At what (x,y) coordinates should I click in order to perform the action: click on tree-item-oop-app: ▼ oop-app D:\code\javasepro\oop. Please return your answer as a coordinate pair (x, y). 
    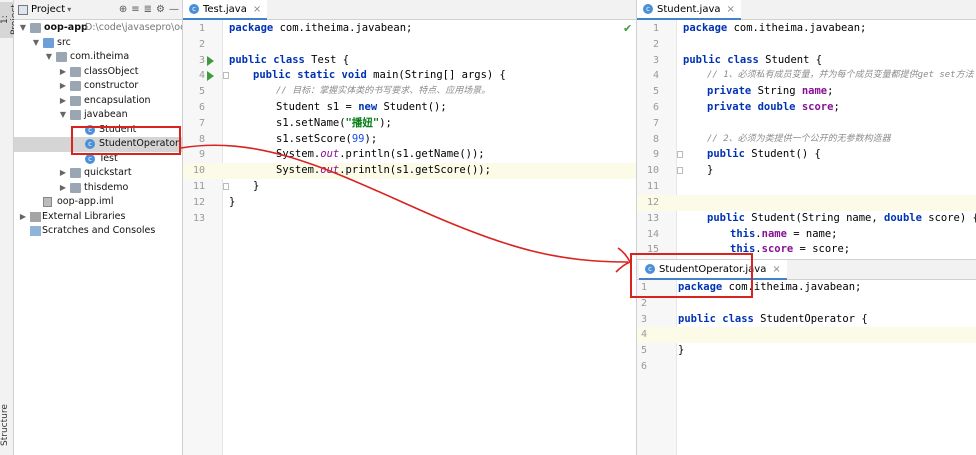
    Looking at the image, I should click on (98, 28).